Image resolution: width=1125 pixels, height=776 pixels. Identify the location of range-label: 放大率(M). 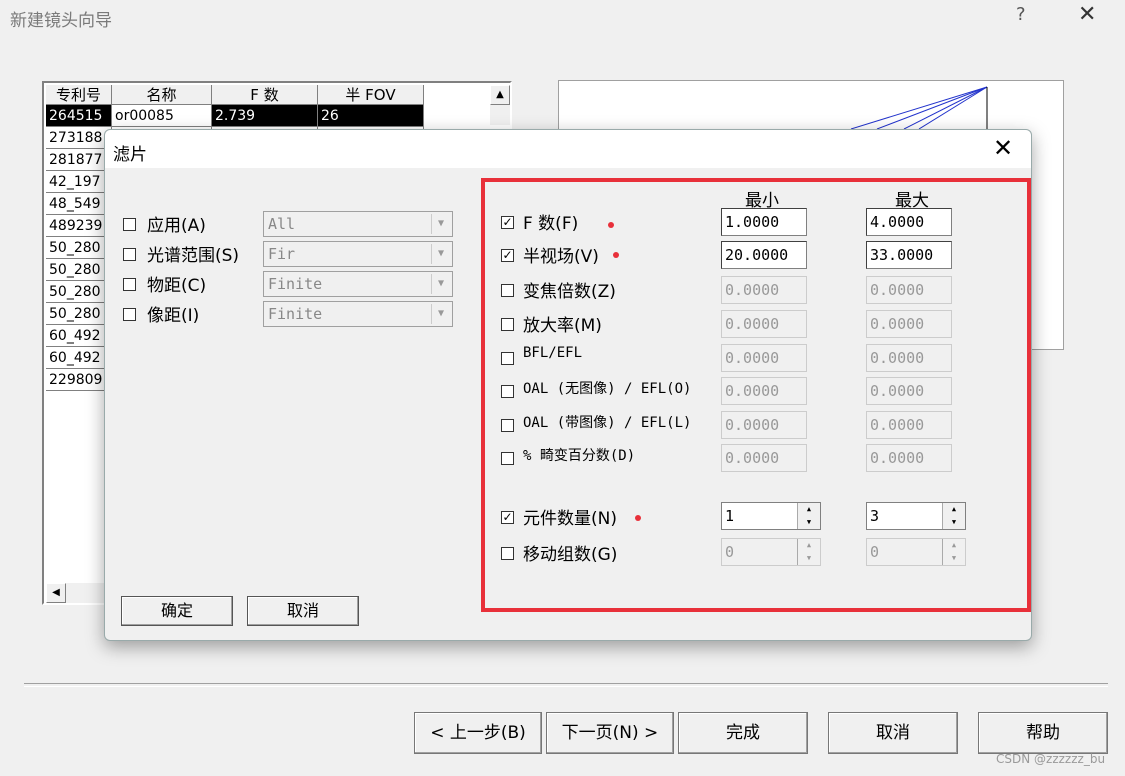
(562, 326).